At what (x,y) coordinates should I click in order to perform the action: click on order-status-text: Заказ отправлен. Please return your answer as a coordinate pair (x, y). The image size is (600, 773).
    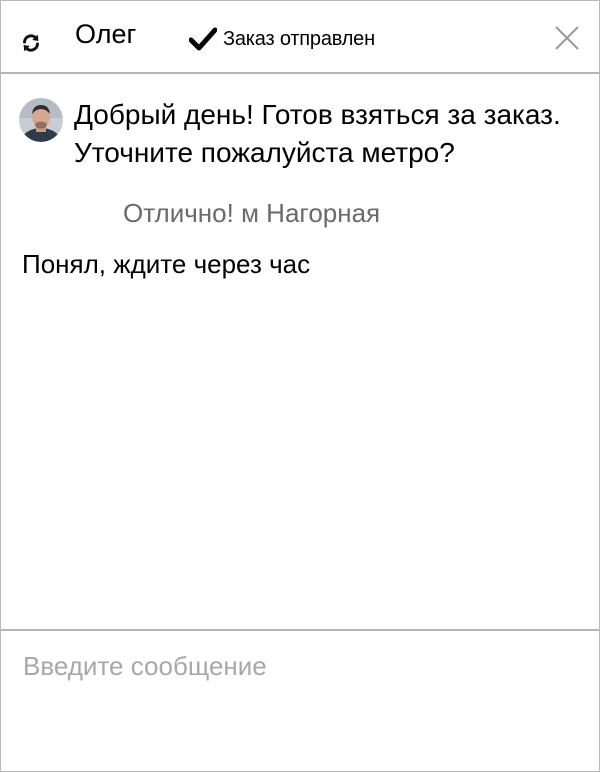
    Looking at the image, I should click on (299, 39).